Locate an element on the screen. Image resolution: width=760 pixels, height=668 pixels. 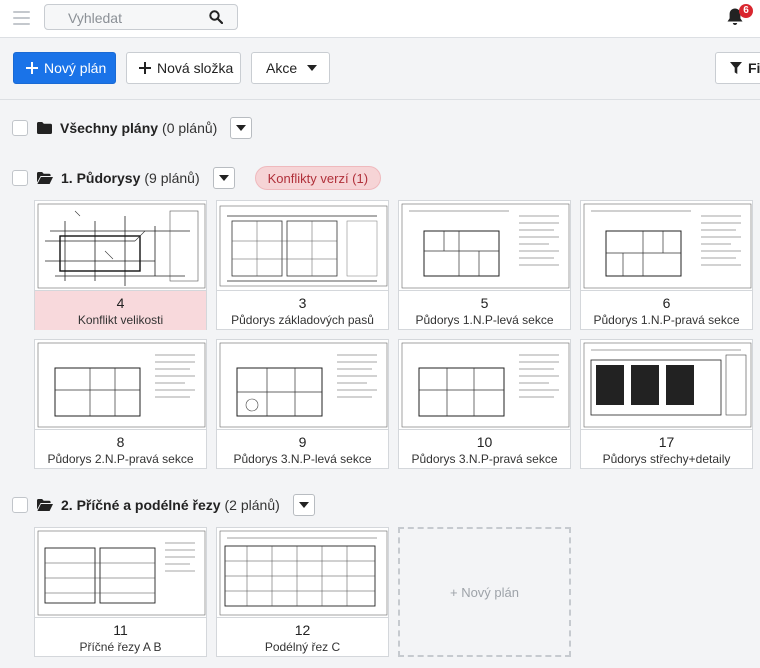
plan-card: 4 Konflikt velikosti is located at coordinates (120, 265).